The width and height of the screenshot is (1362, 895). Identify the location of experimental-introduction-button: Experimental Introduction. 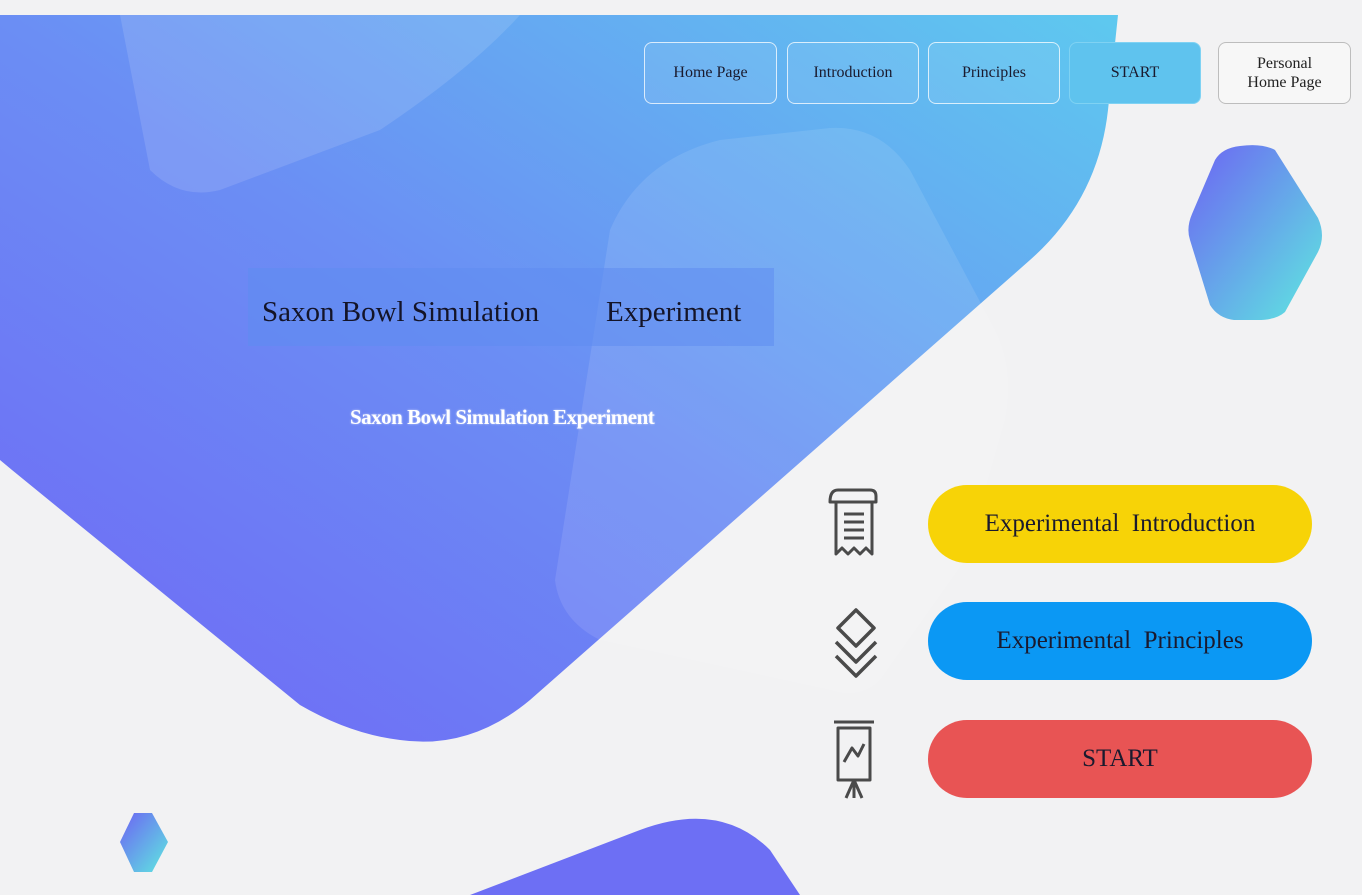
(1120, 524).